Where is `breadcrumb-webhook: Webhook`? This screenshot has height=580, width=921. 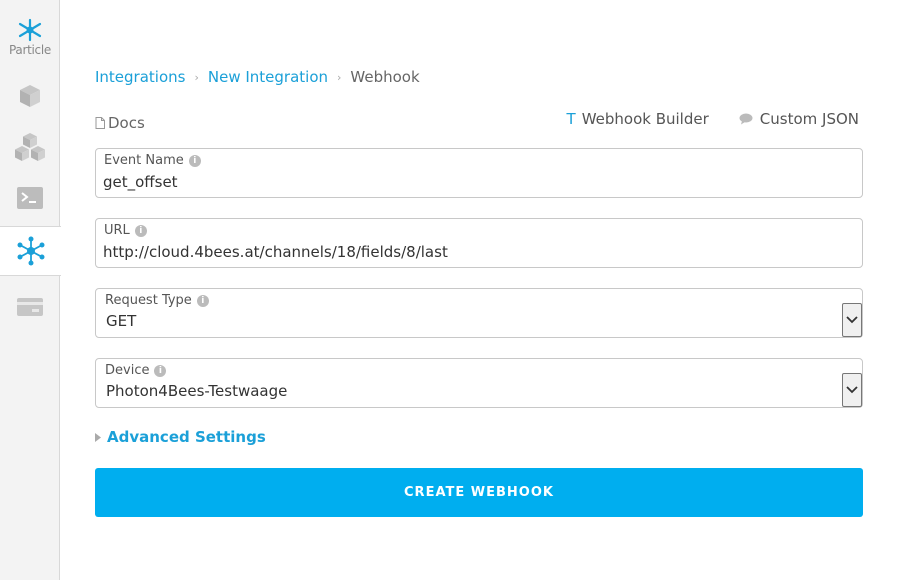 breadcrumb-webhook: Webhook is located at coordinates (385, 77).